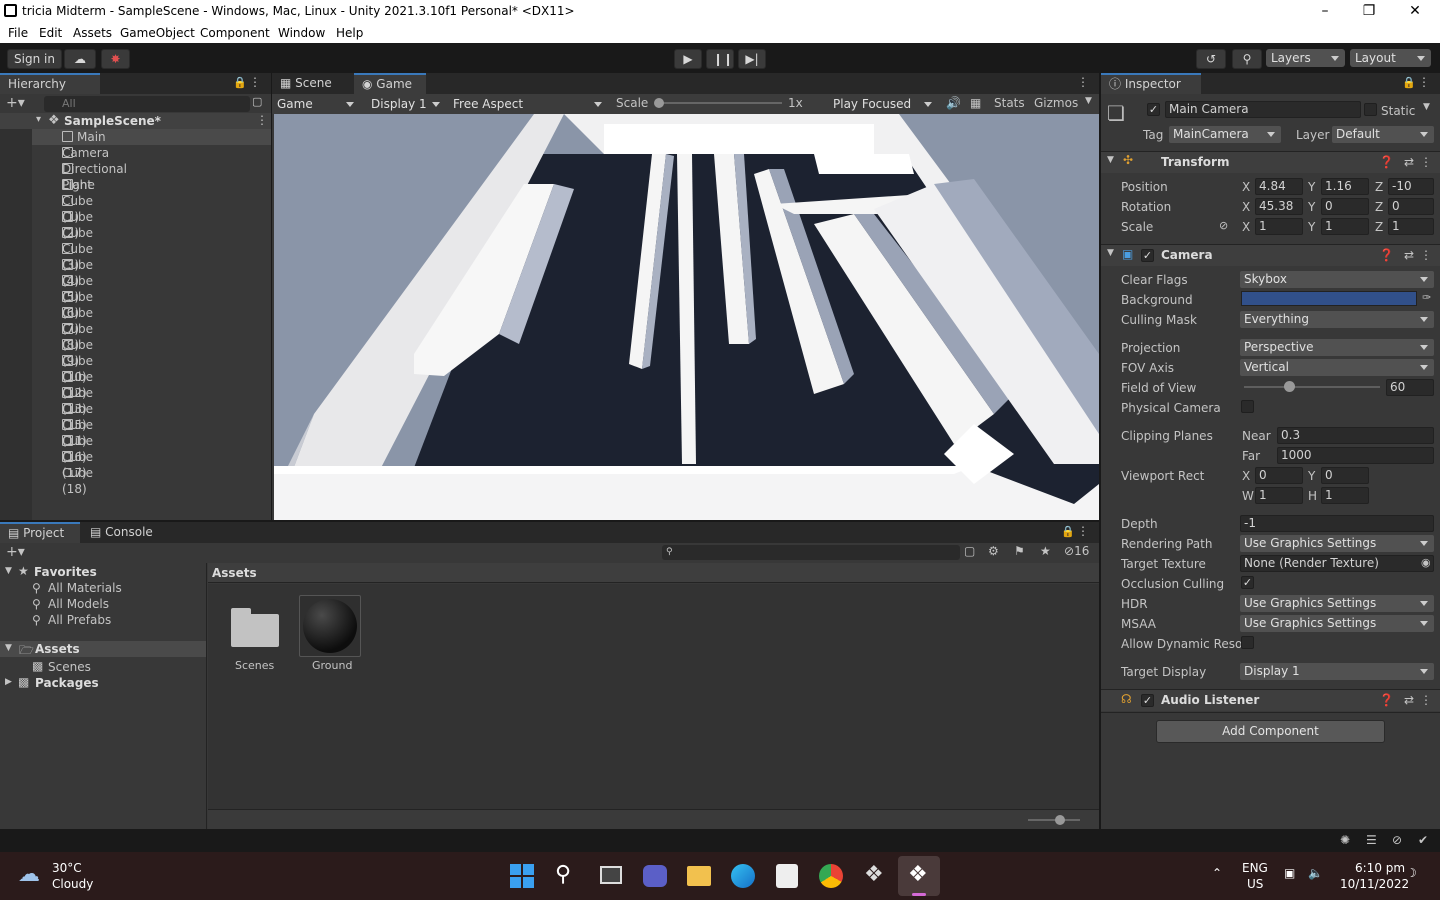 The height and width of the screenshot is (900, 1440). What do you see at coordinates (312, 83) in the screenshot?
I see `tab-scene: ▦ Scene` at bounding box center [312, 83].